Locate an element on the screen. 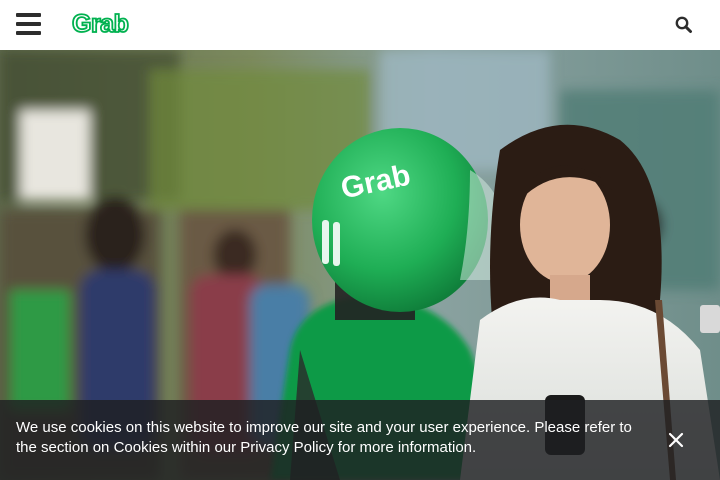 This screenshot has height=480, width=720. svg-text: Grab is located at coordinates (100, 24).